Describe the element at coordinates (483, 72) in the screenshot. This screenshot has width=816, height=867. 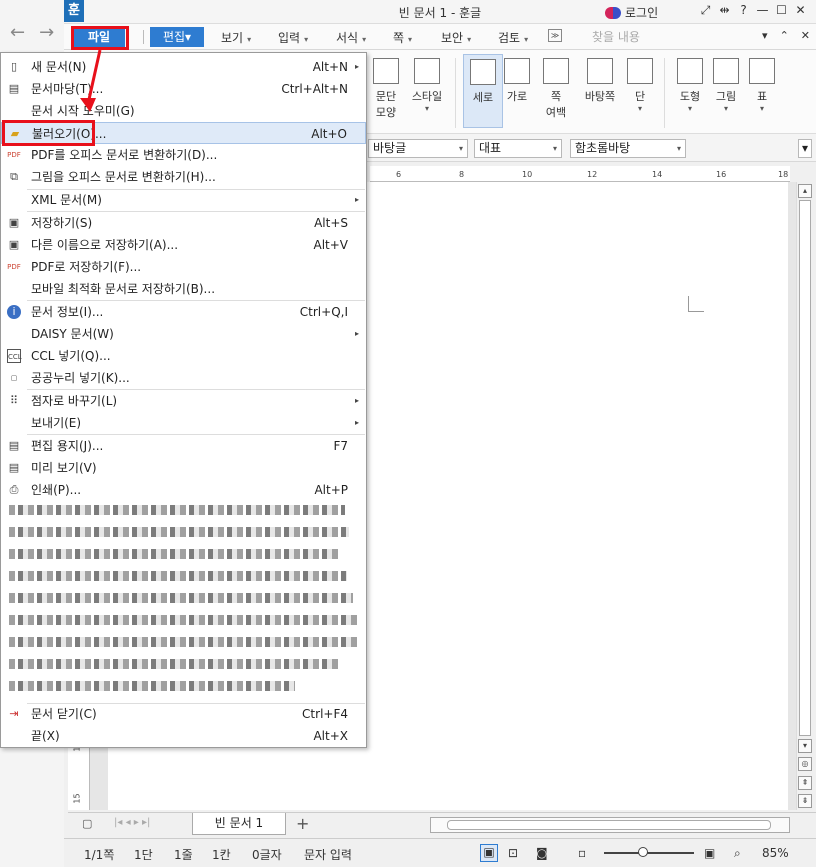
I see `portrait-page-icon` at that location.